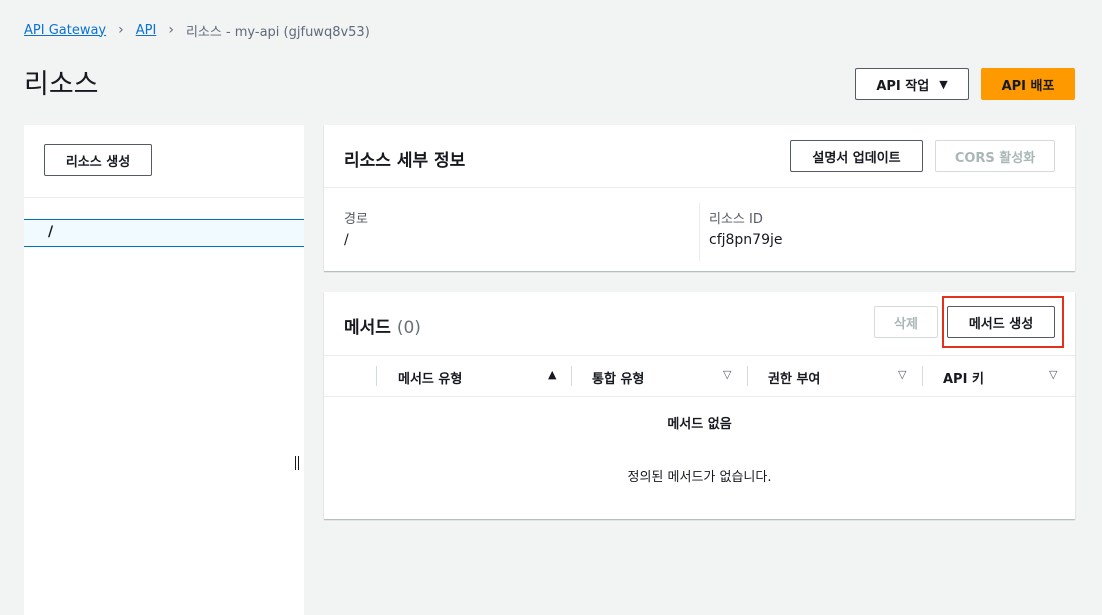  I want to click on resource-details-title: 리소스 세부 정보, so click(405, 161).